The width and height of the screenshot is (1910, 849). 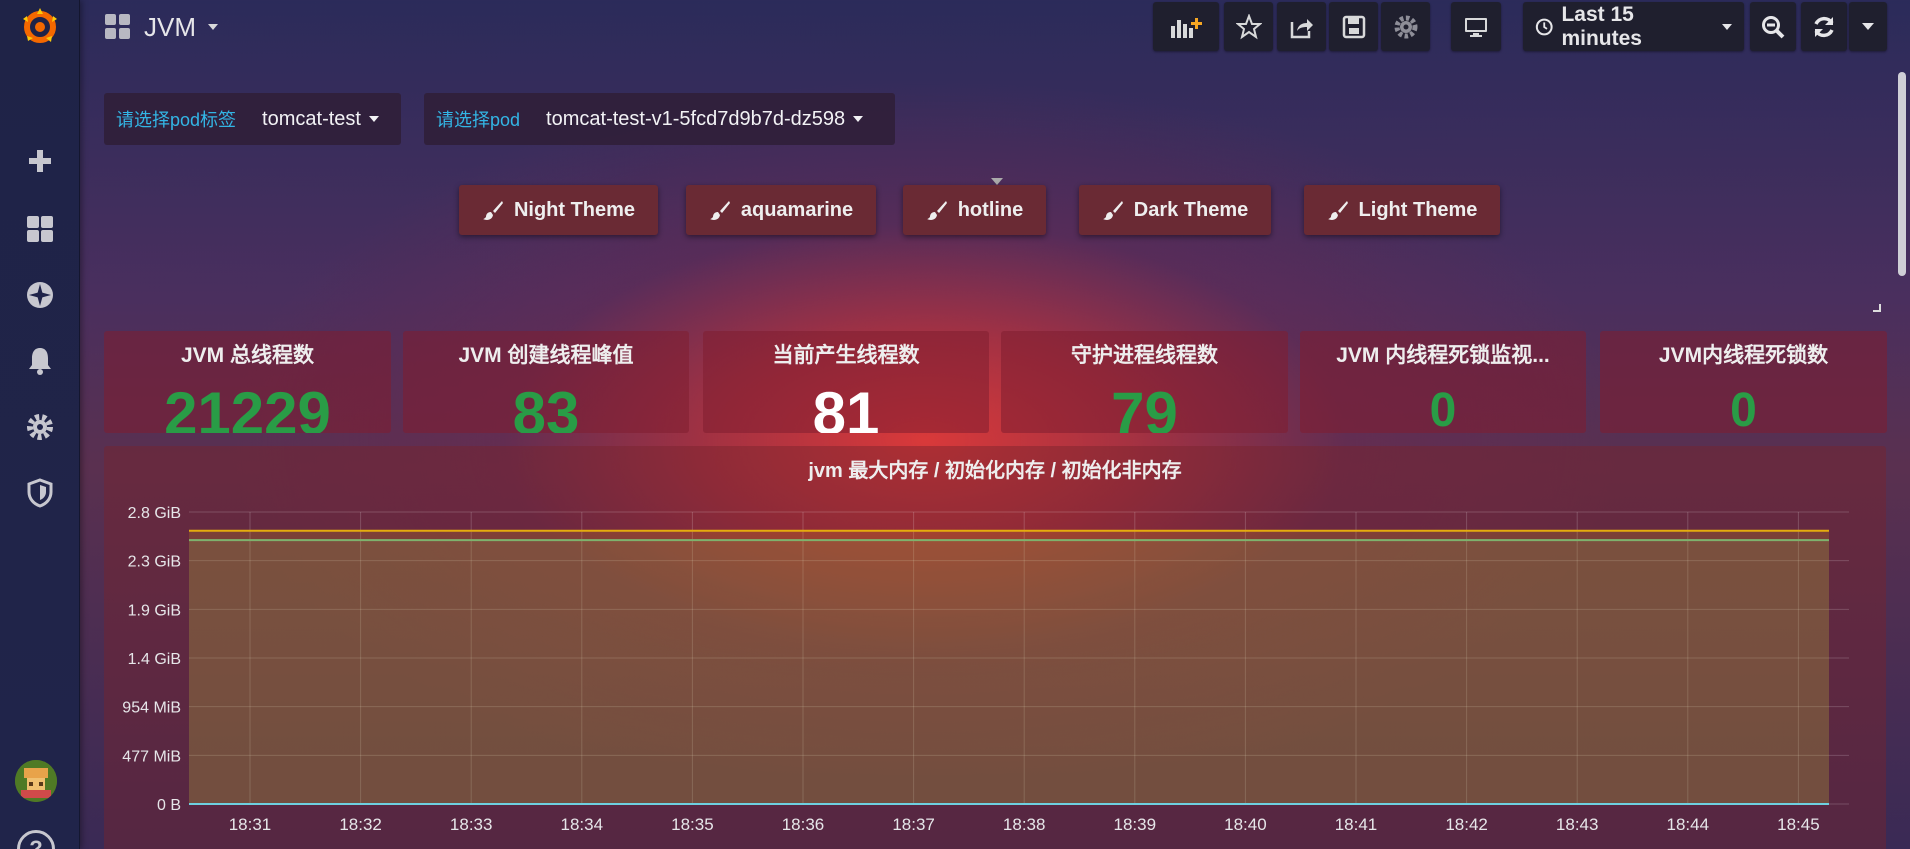 I want to click on theme-dark-button: Dark Theme, so click(x=1175, y=210).